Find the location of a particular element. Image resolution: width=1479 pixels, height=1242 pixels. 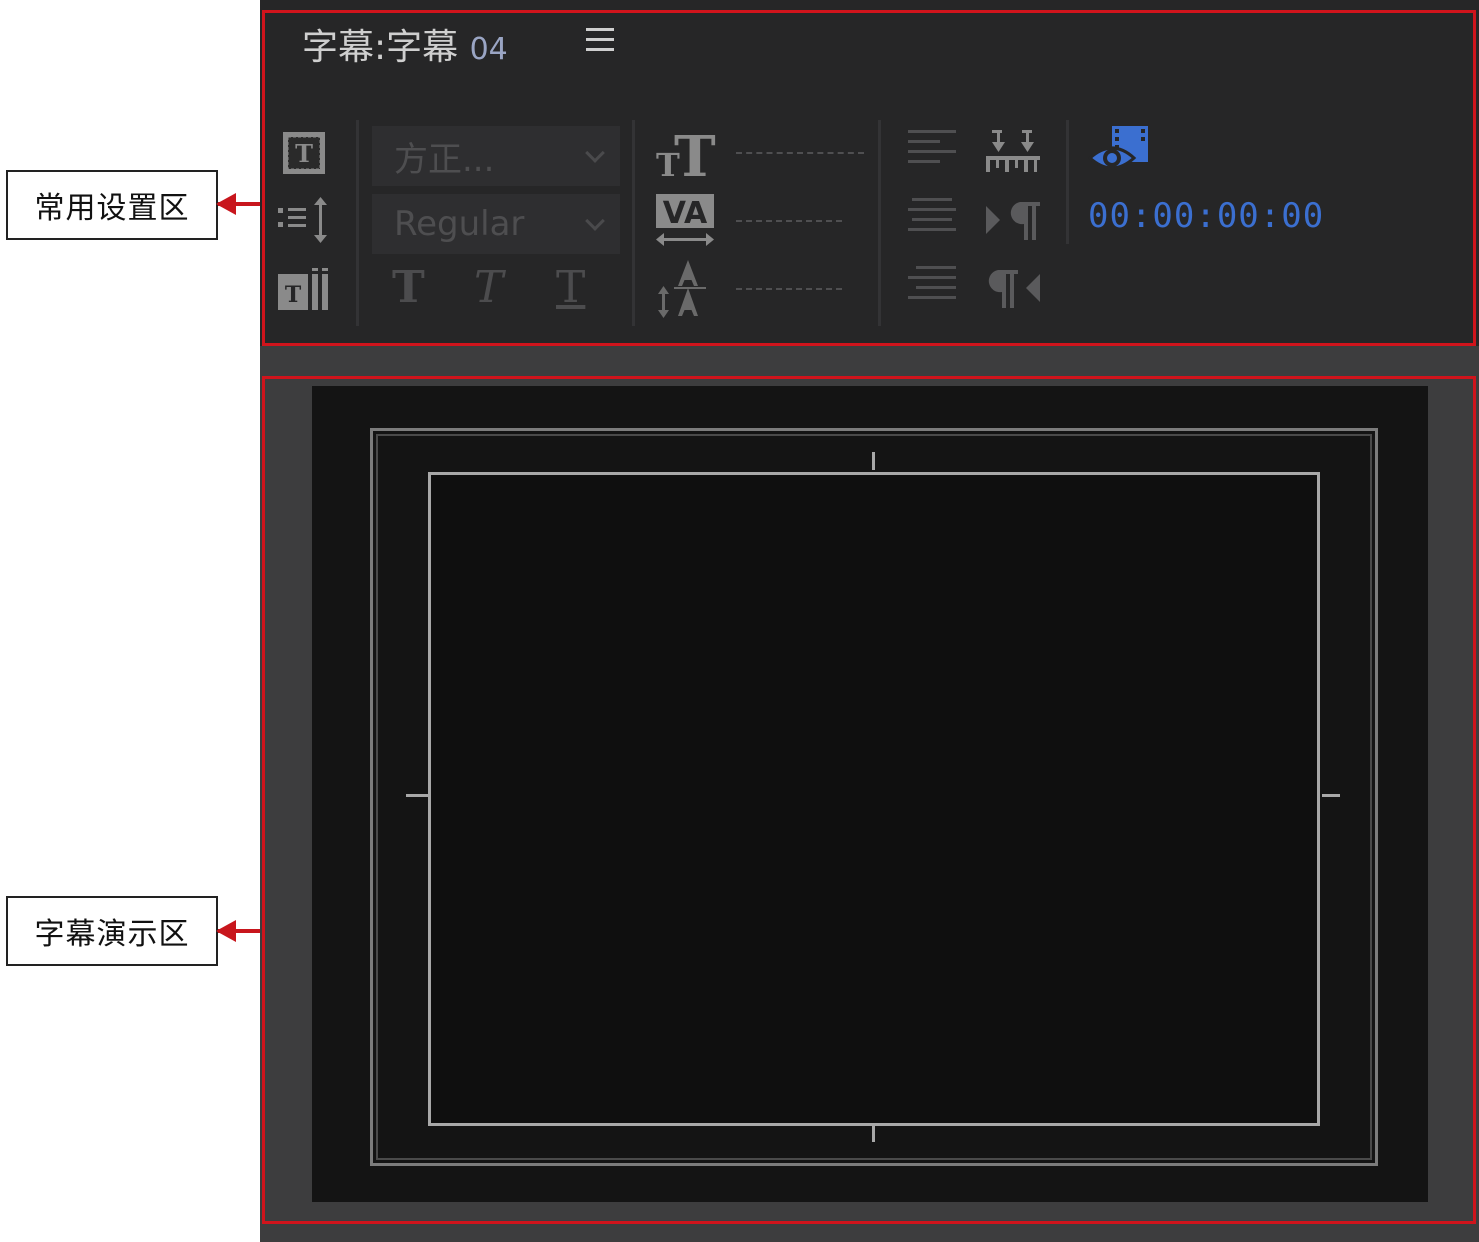

timecode: 00:00:00:00 is located at coordinates (1206, 216).